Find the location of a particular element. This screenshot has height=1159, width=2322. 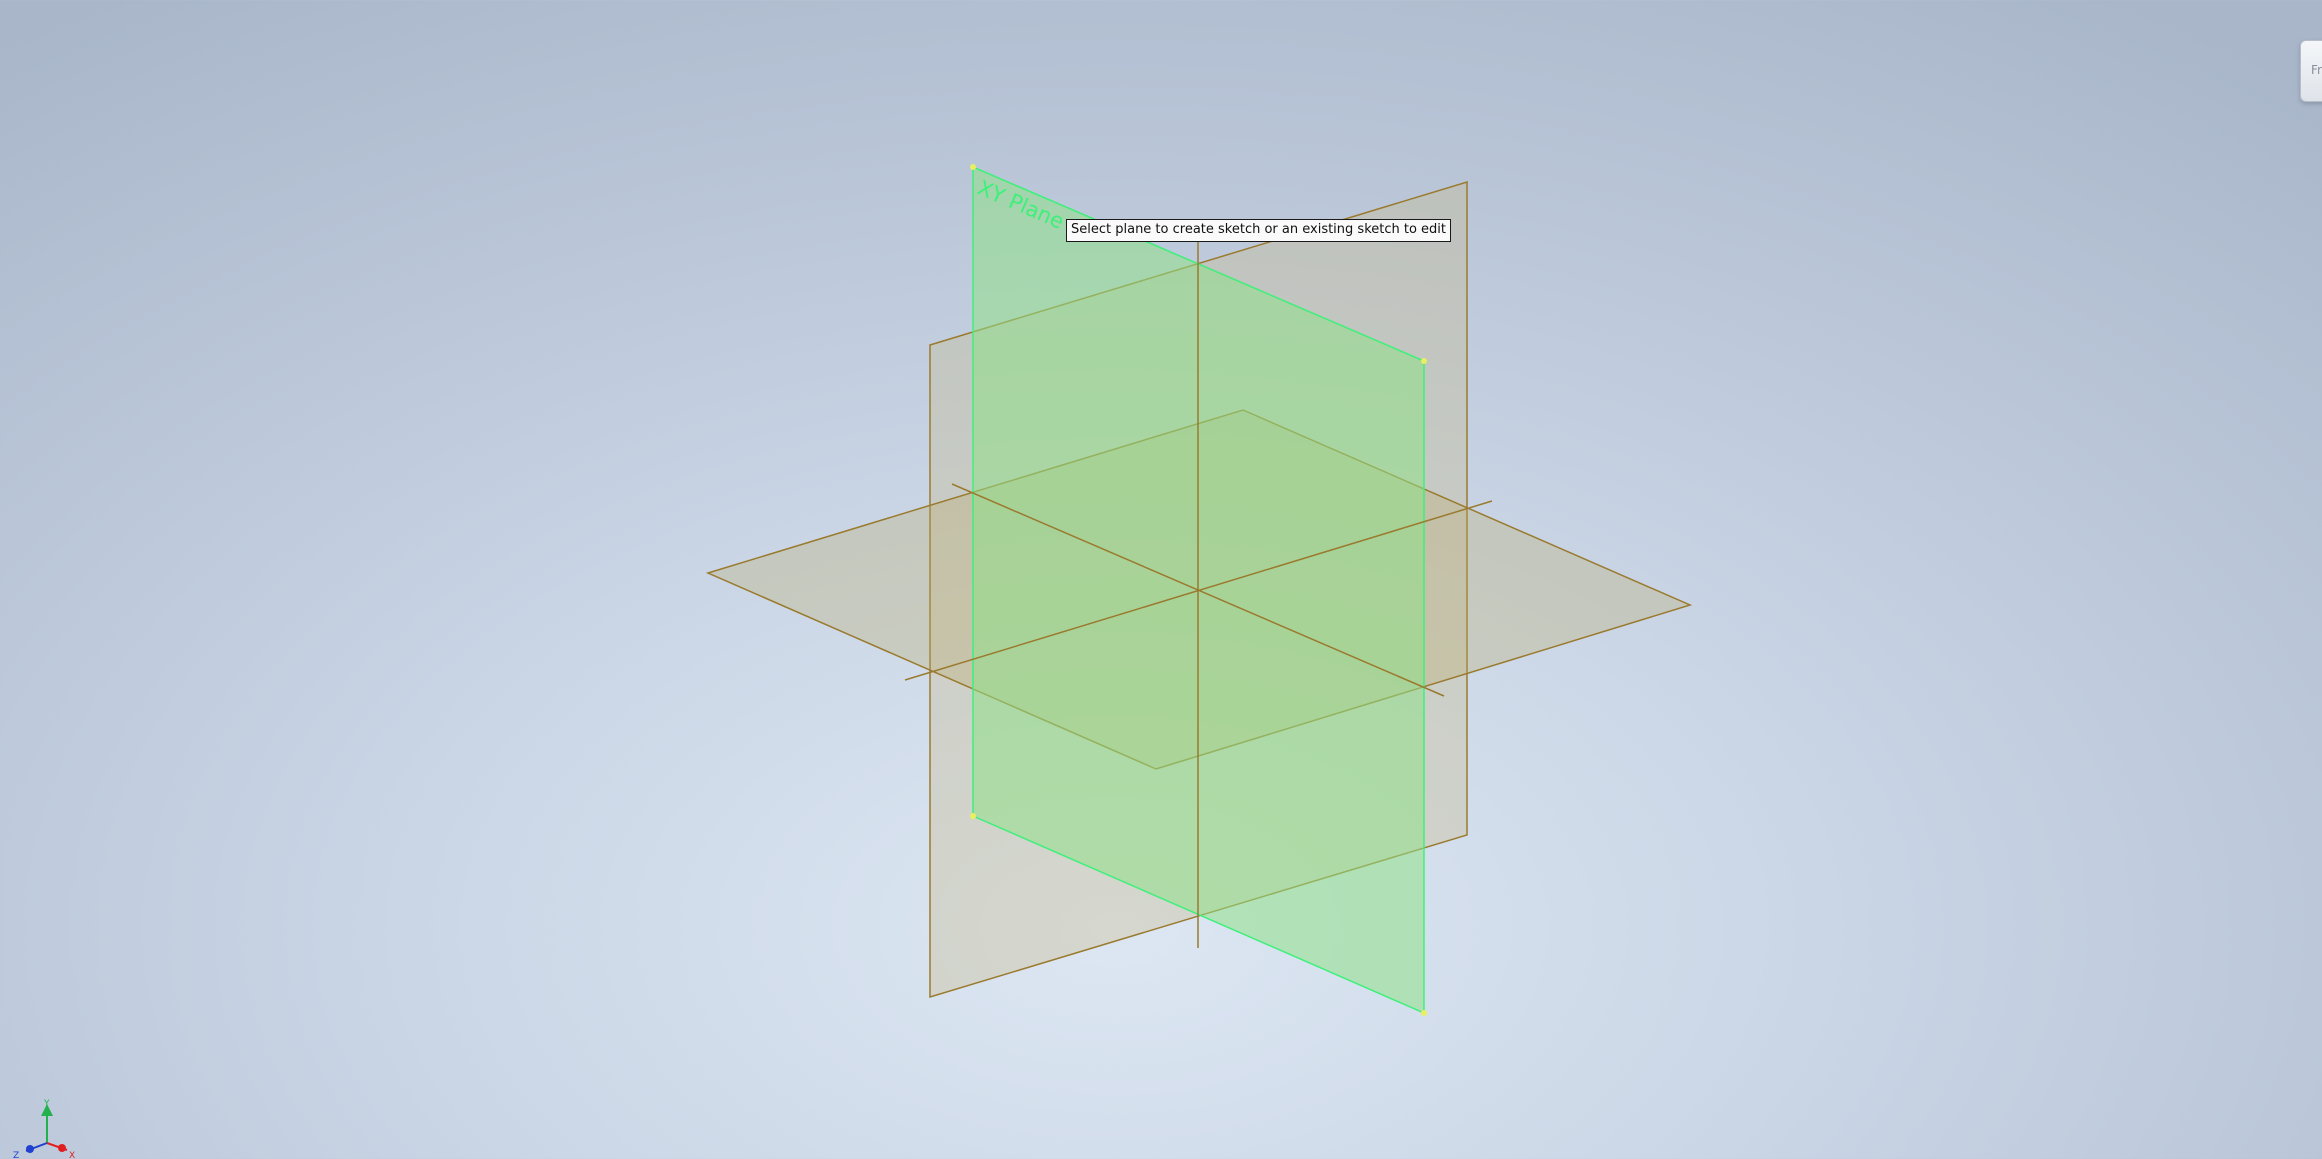

triad-x-label: X is located at coordinates (72, 1154).